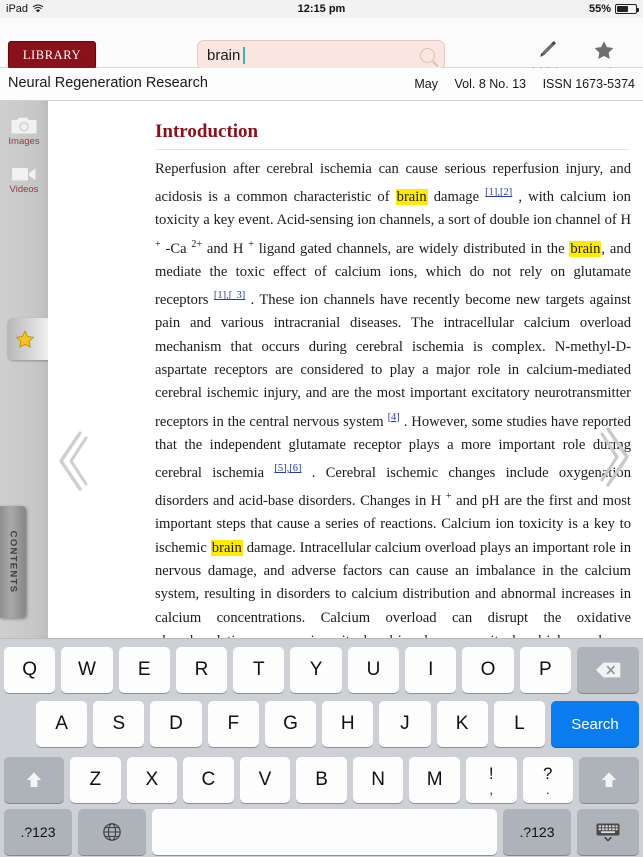 This screenshot has width=643, height=857. I want to click on key-shift-right, so click(609, 780).